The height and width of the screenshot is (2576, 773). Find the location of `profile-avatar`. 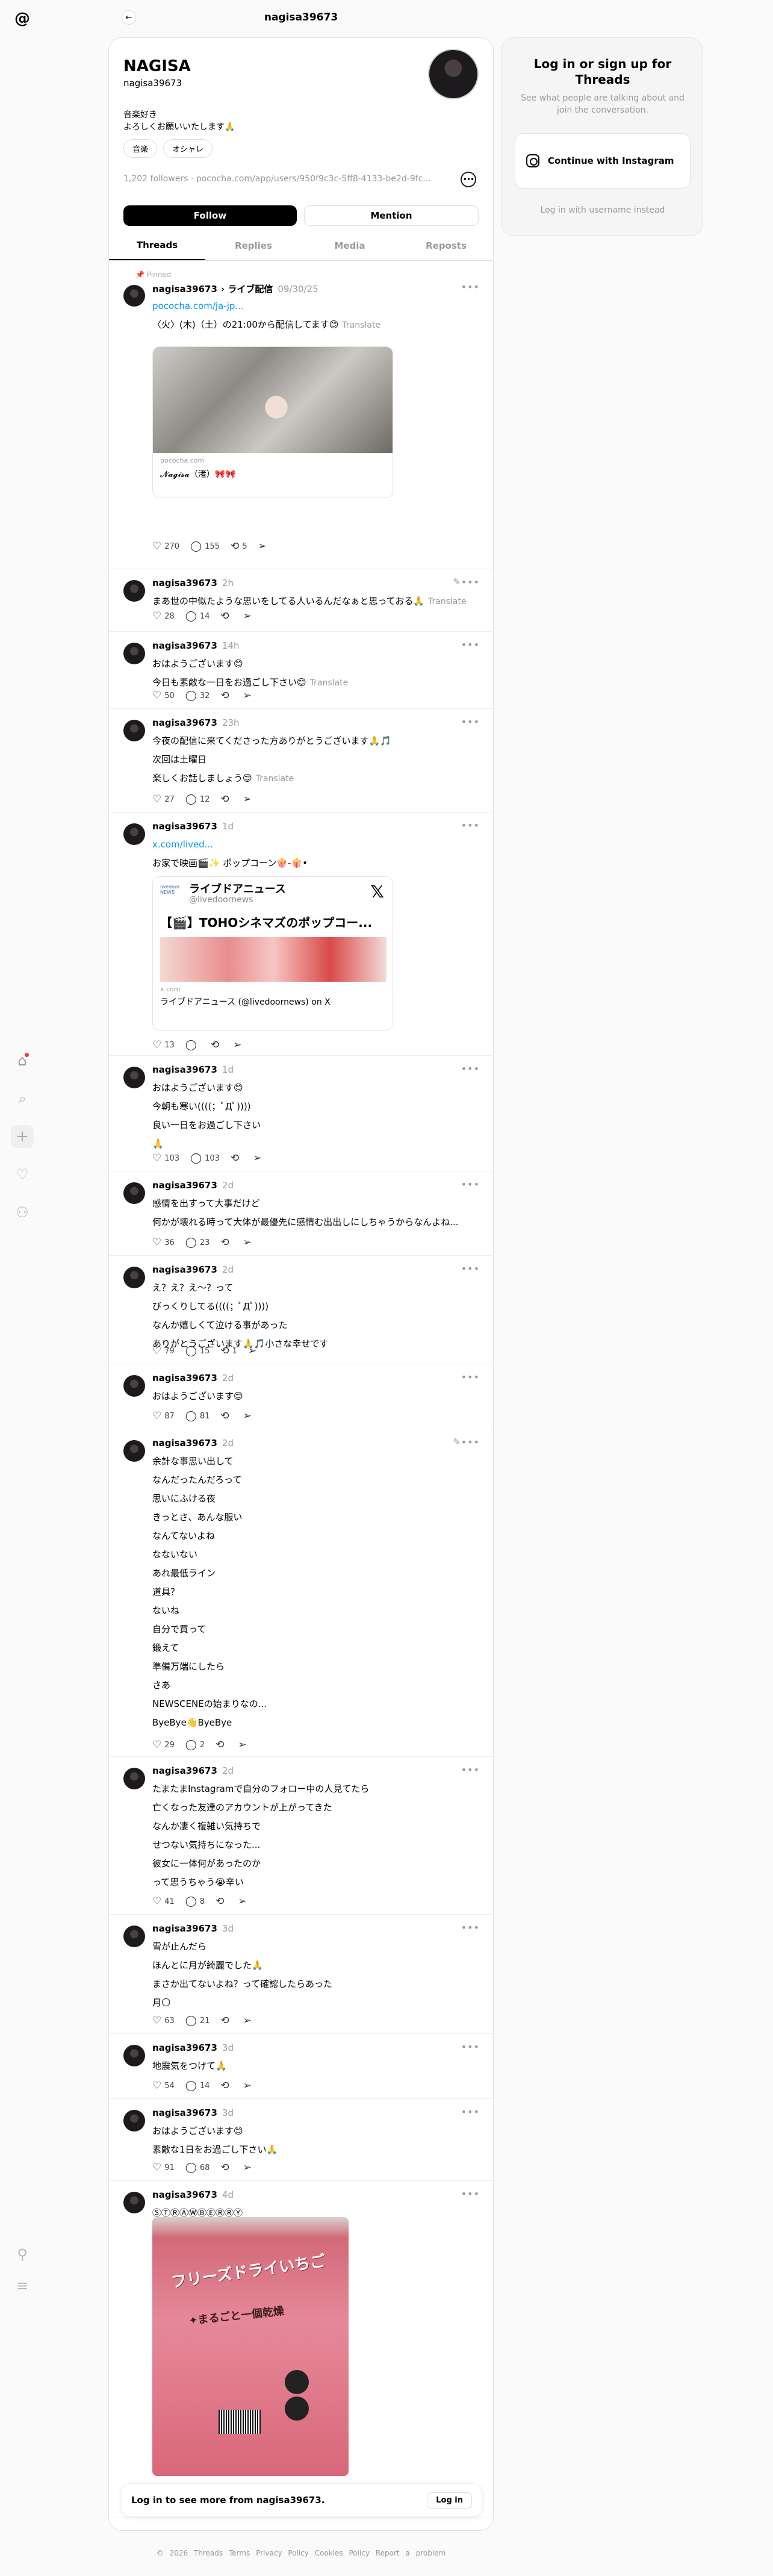

profile-avatar is located at coordinates (453, 74).